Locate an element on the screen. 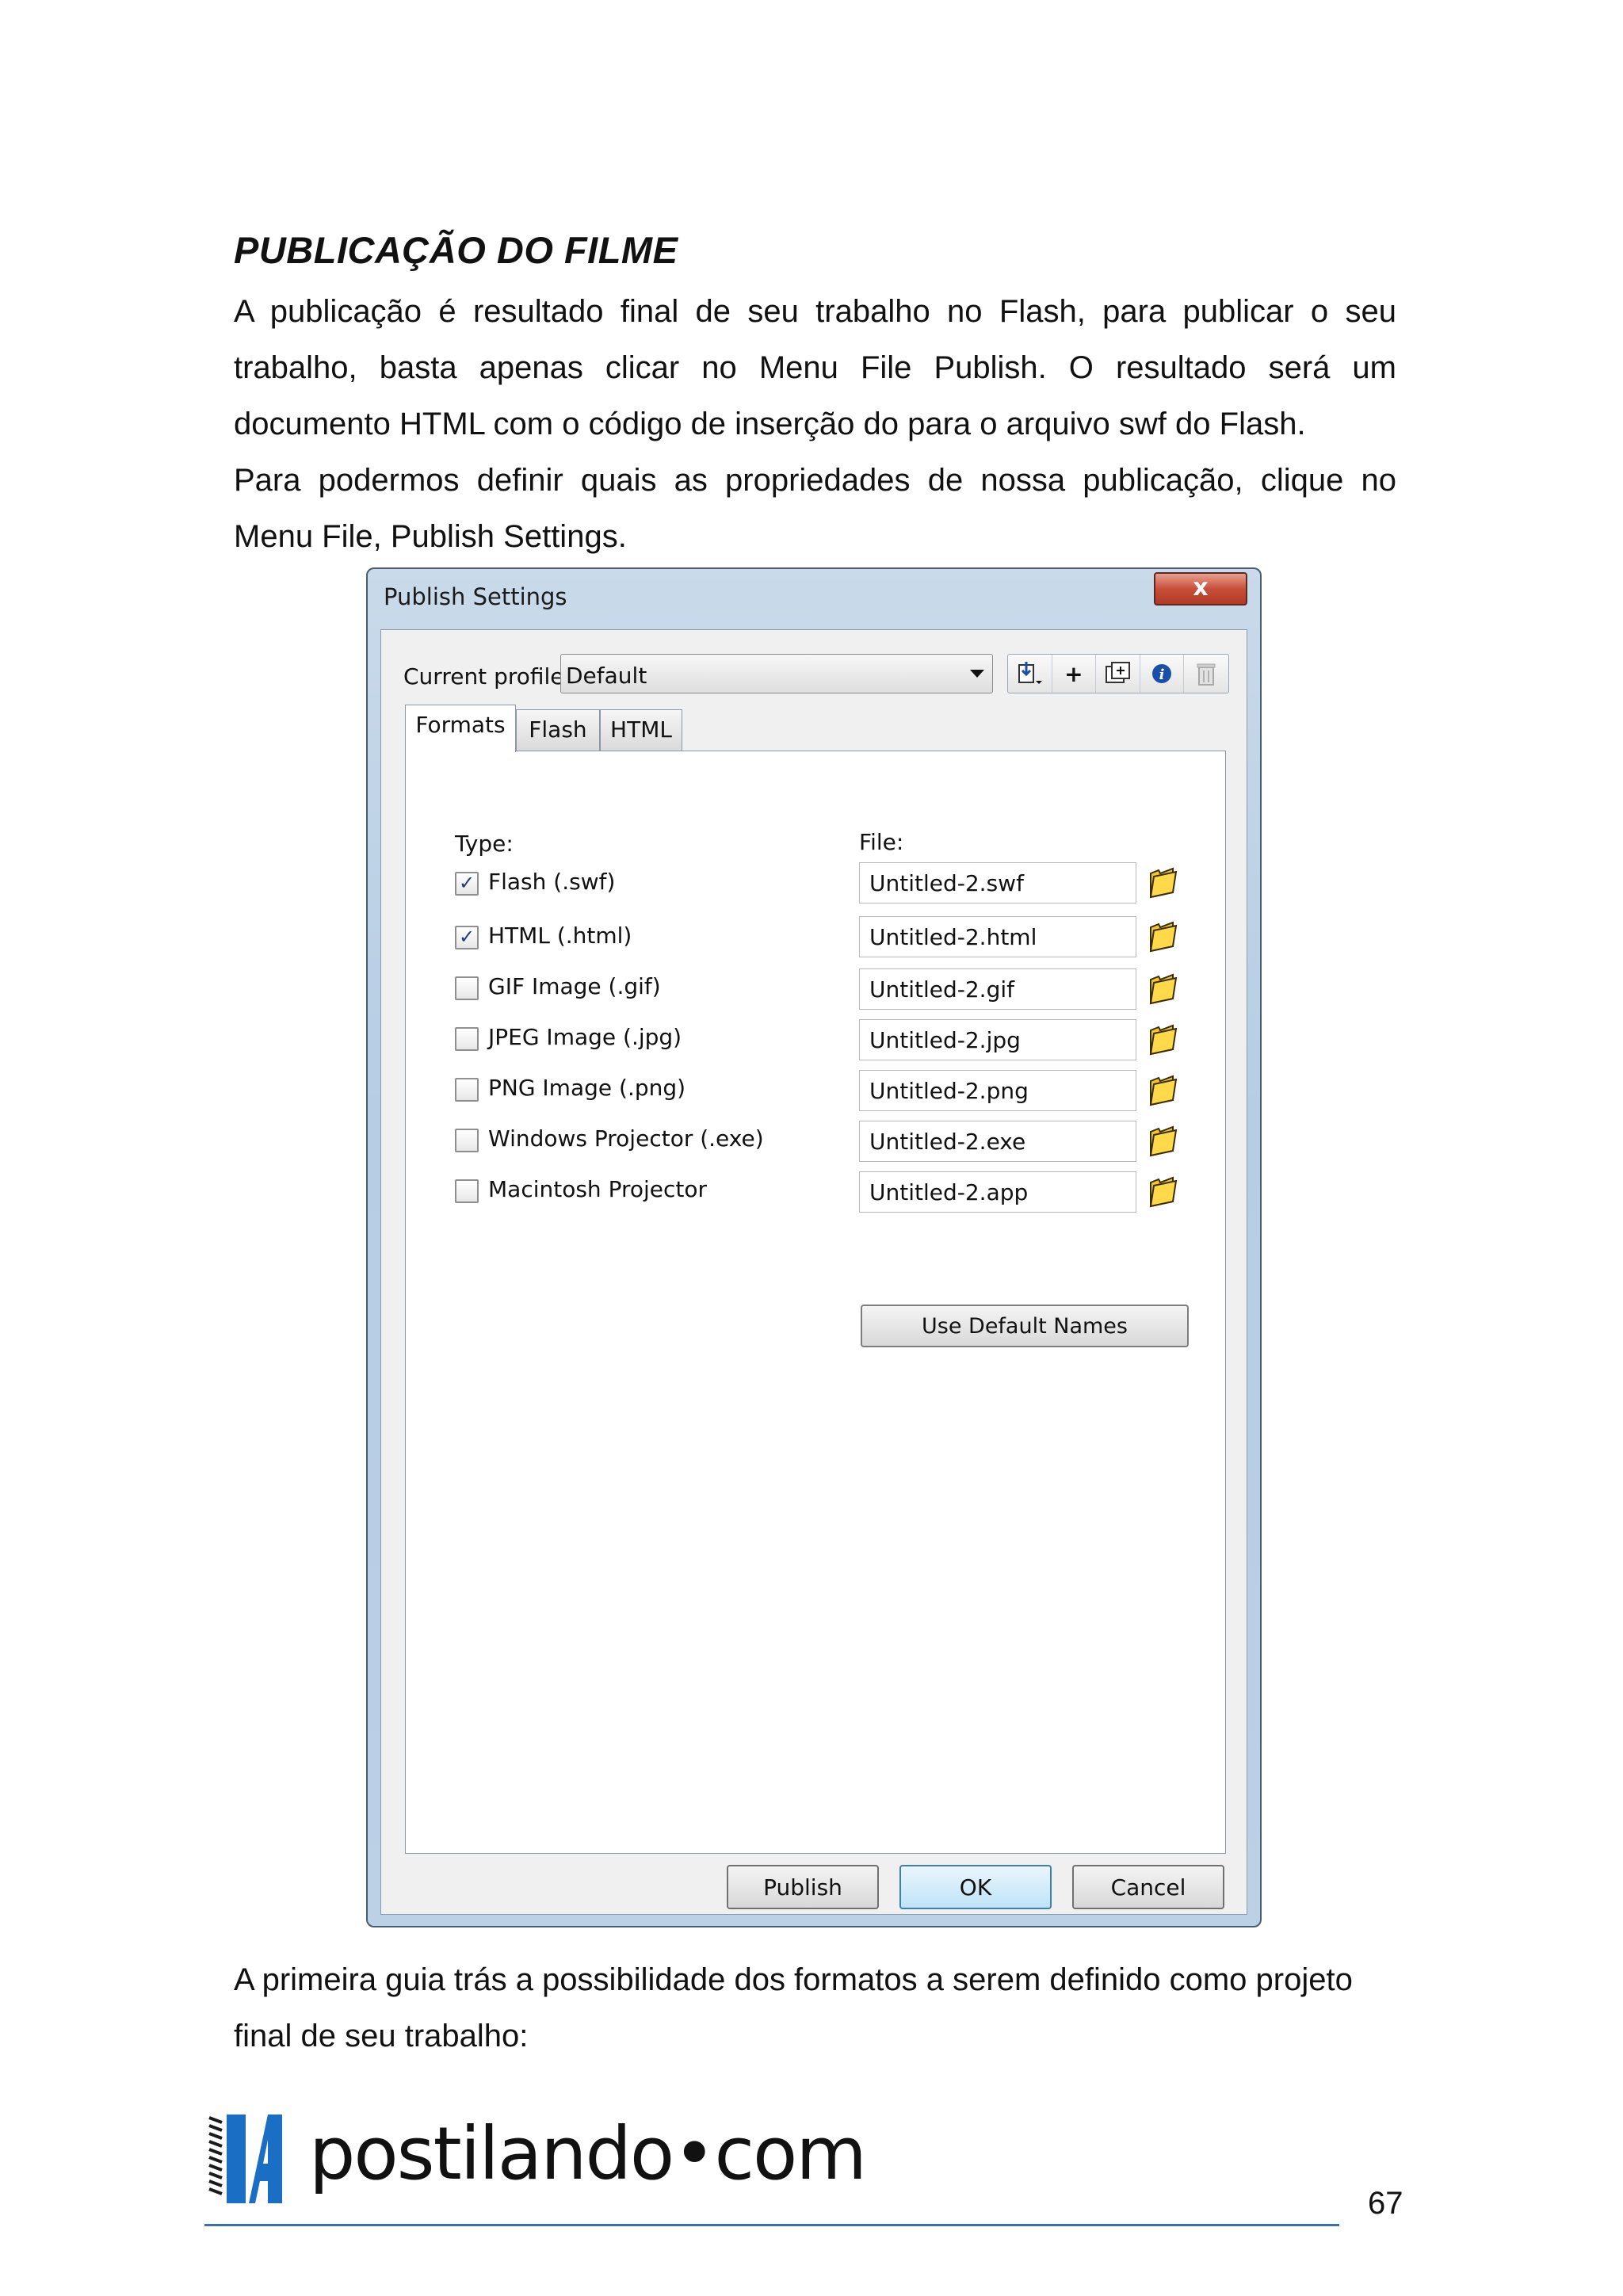  logo-wordmark: postilando•com is located at coordinates (588, 2153).